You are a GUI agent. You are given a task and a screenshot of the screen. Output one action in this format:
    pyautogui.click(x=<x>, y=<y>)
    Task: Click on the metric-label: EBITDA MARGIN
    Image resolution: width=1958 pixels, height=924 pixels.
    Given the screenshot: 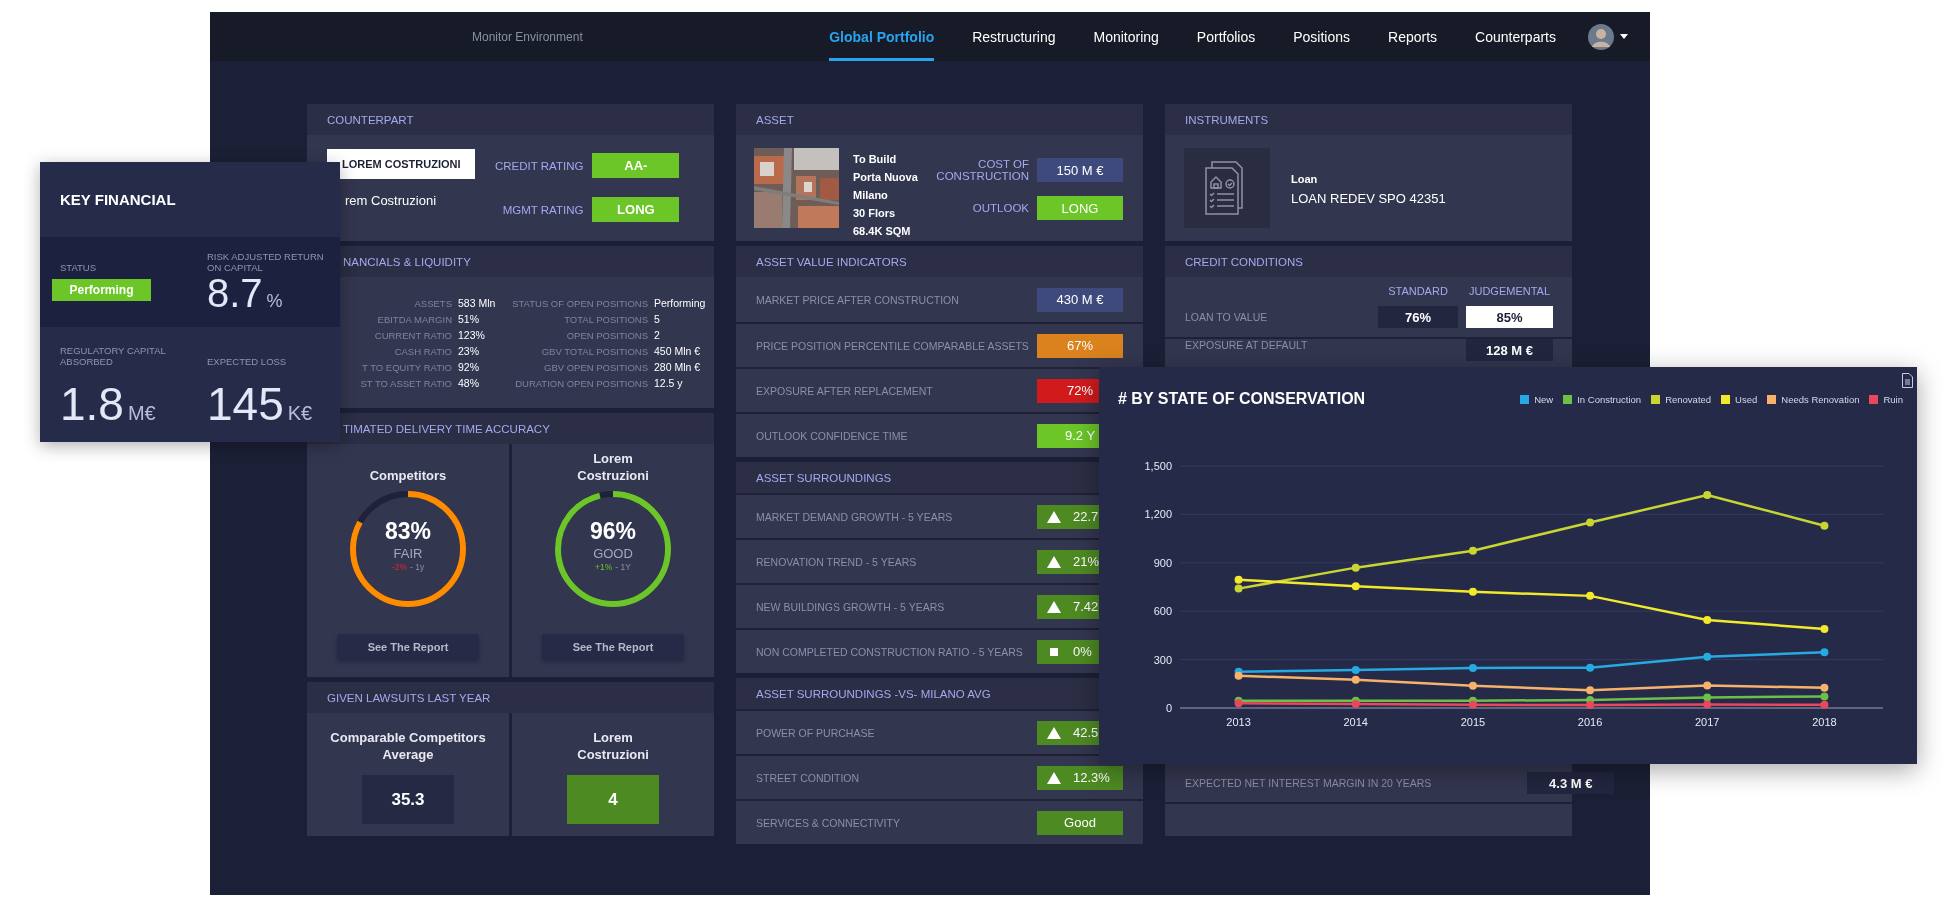 What is the action you would take?
    pyautogui.click(x=414, y=319)
    